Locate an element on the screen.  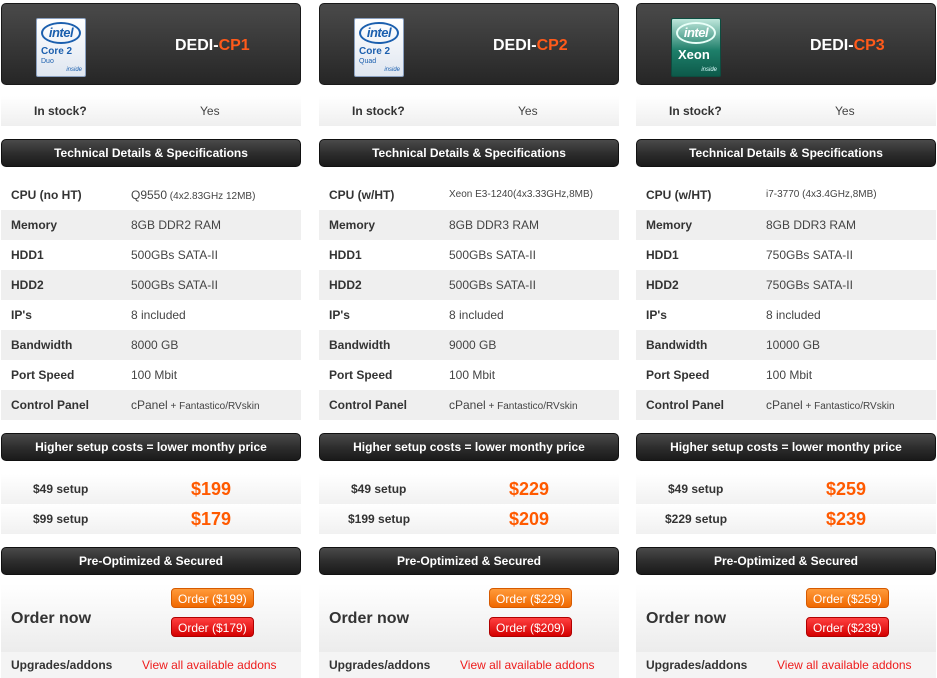
order-button-primary: Order ($199) is located at coordinates (212, 598).